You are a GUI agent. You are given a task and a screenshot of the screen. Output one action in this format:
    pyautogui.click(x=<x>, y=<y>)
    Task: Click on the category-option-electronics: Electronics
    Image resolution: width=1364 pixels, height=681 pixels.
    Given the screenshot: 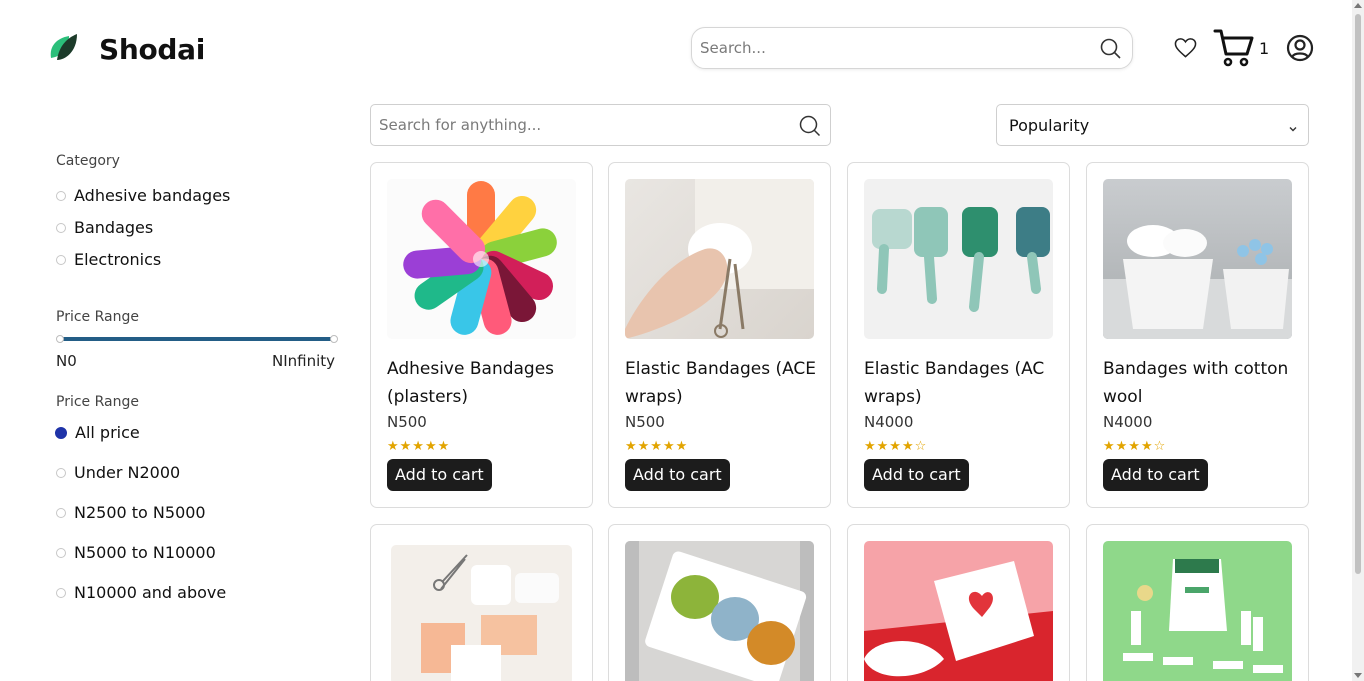 What is the action you would take?
    pyautogui.click(x=108, y=259)
    